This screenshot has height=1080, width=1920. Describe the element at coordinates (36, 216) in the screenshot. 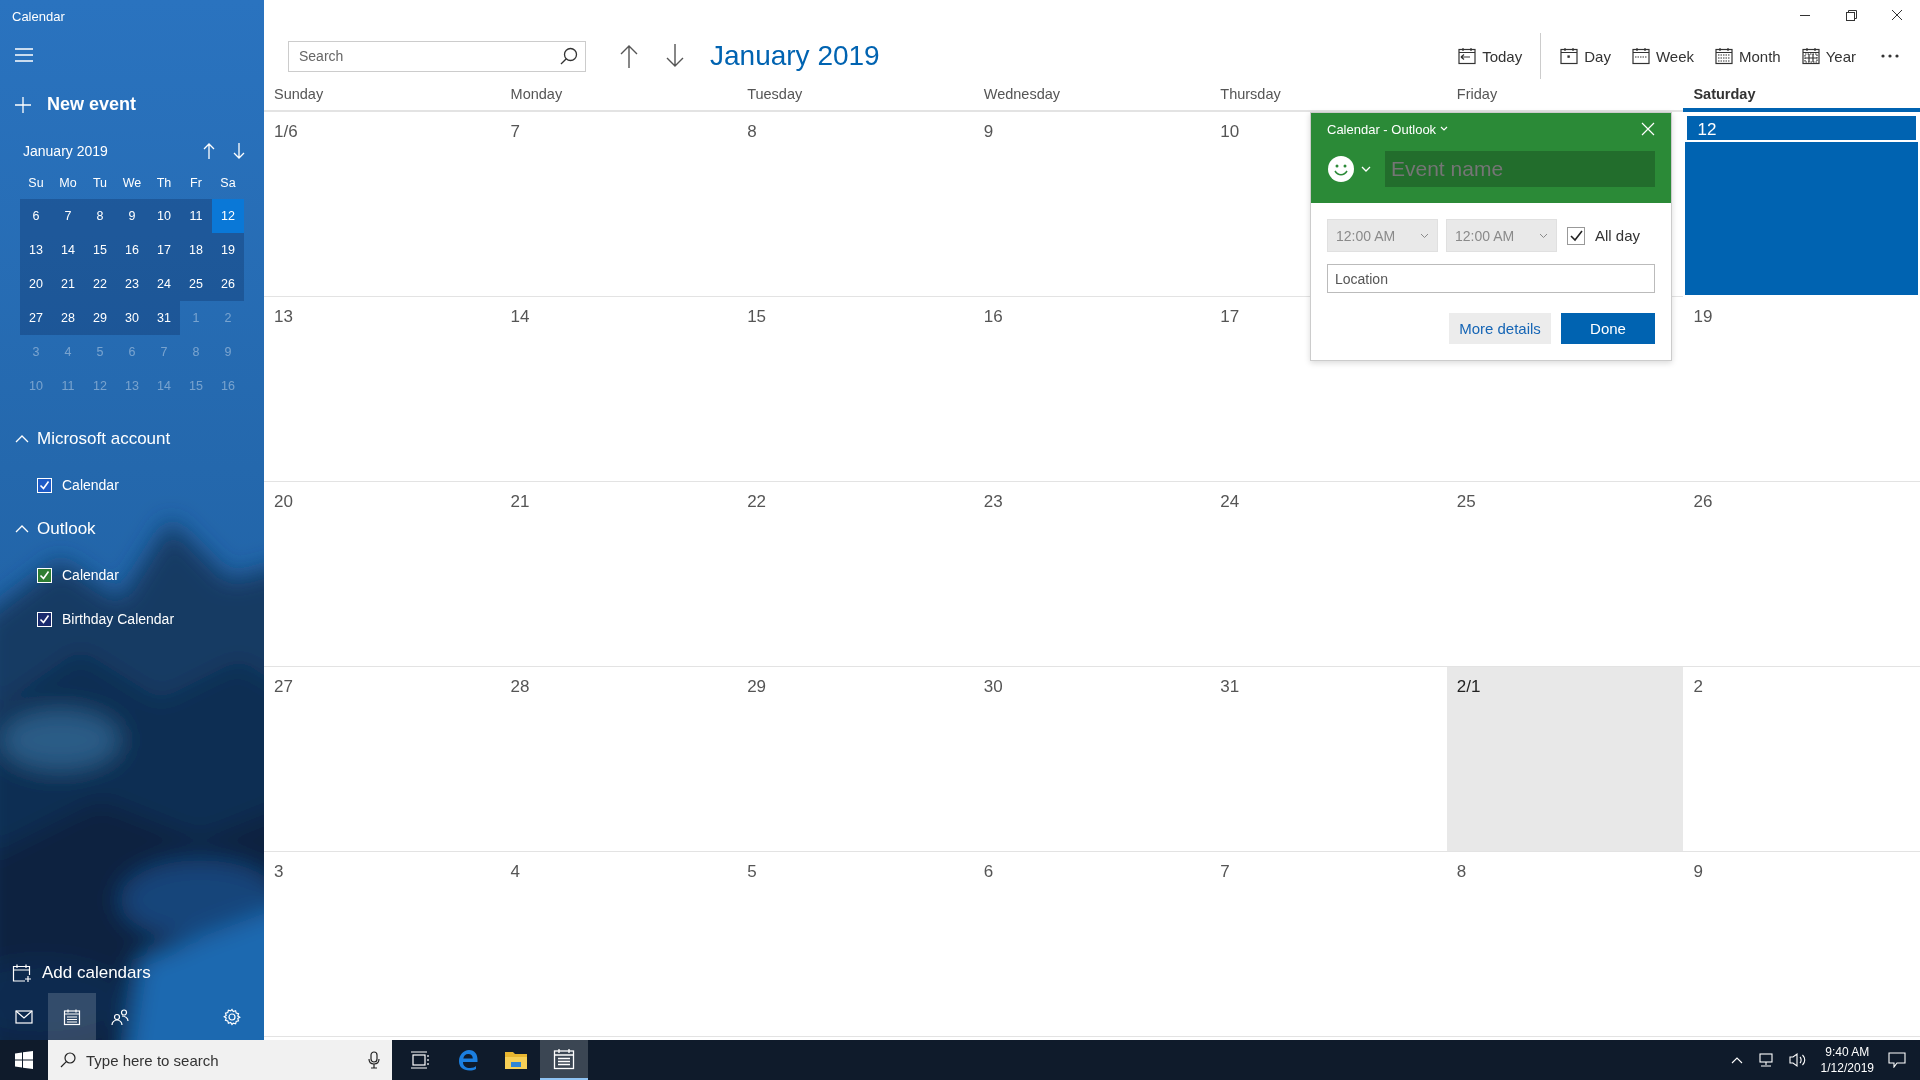

I see `mini-calendar-day: 6` at that location.